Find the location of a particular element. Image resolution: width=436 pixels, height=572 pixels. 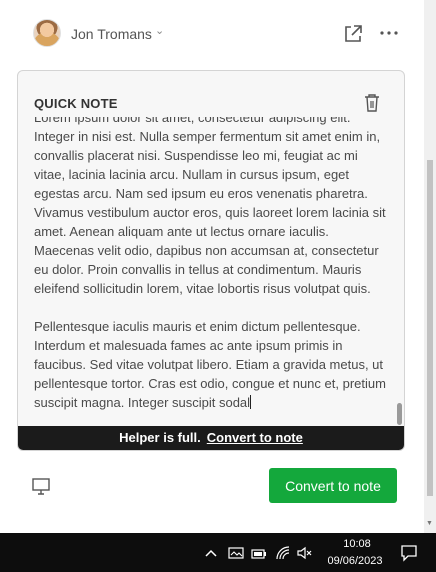

taskbar: 10:08 09/06/2023 is located at coordinates (218, 552).